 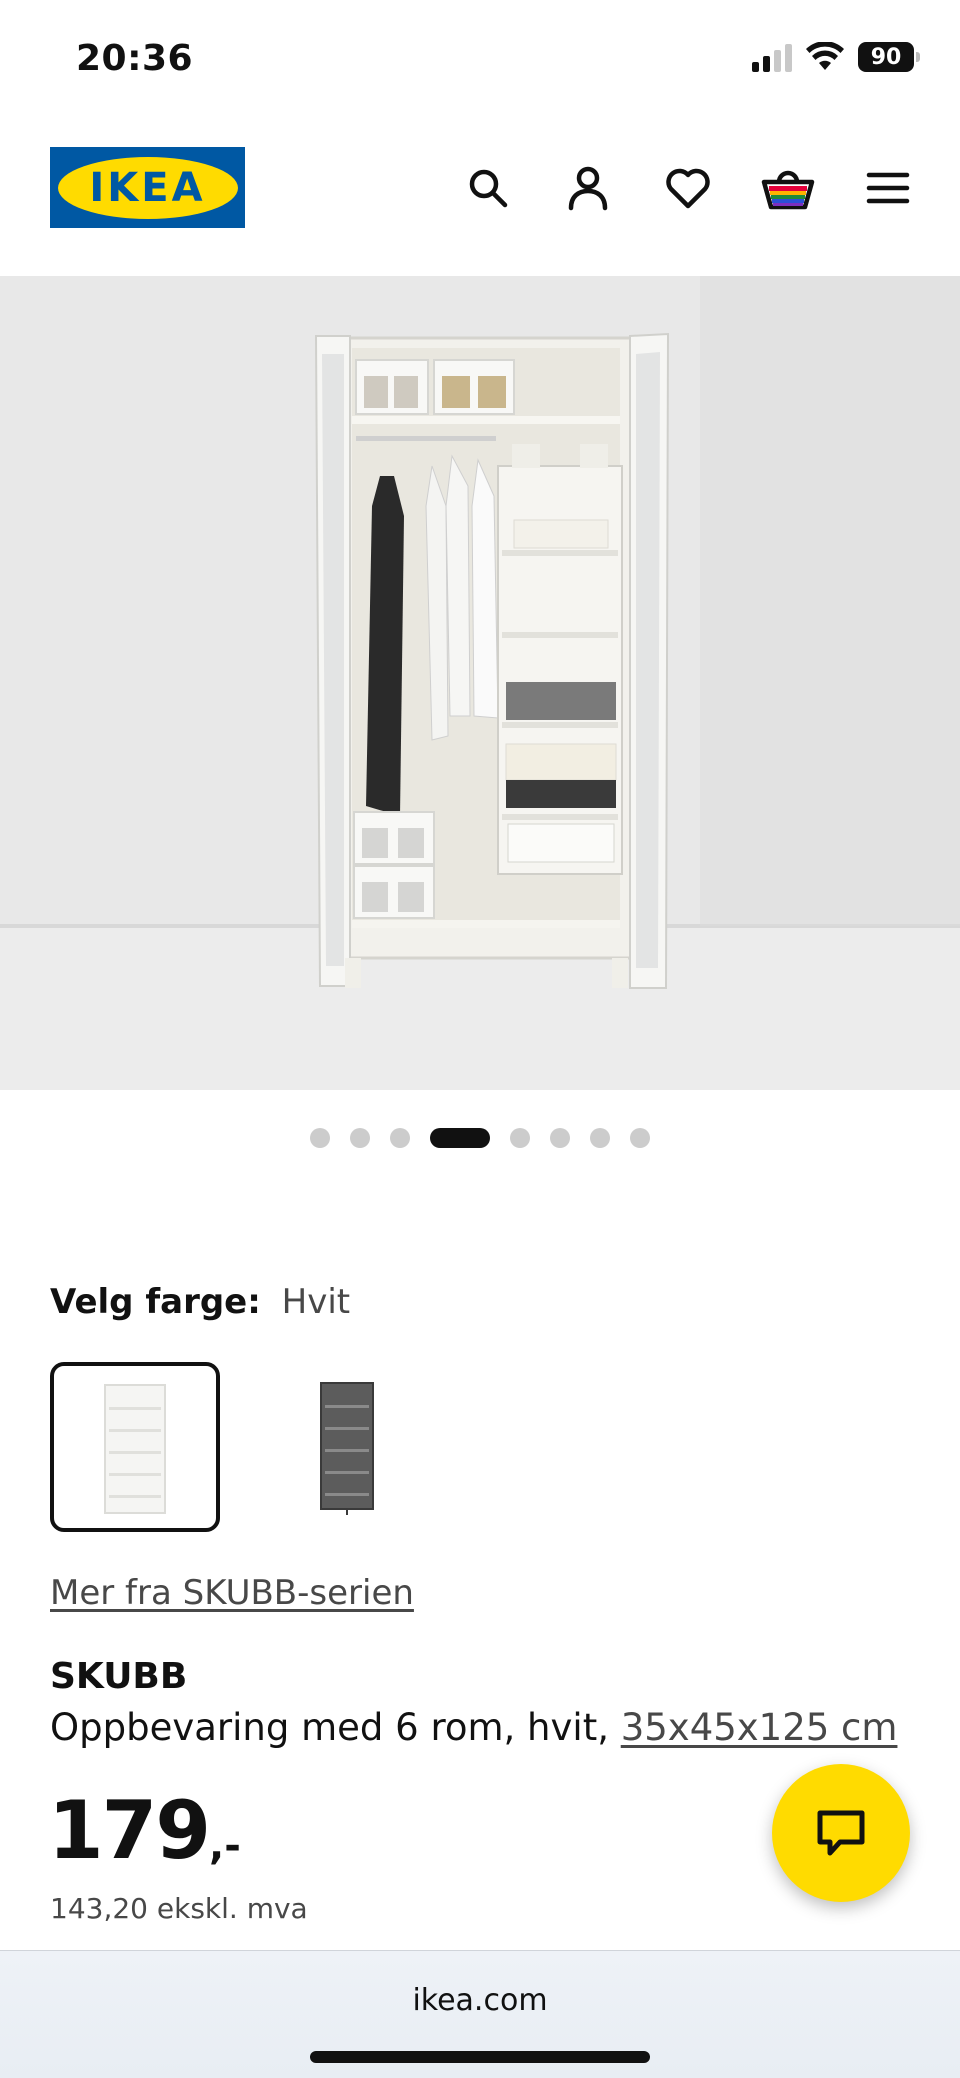 What do you see at coordinates (135, 58) in the screenshot?
I see `status-time: 20:36` at bounding box center [135, 58].